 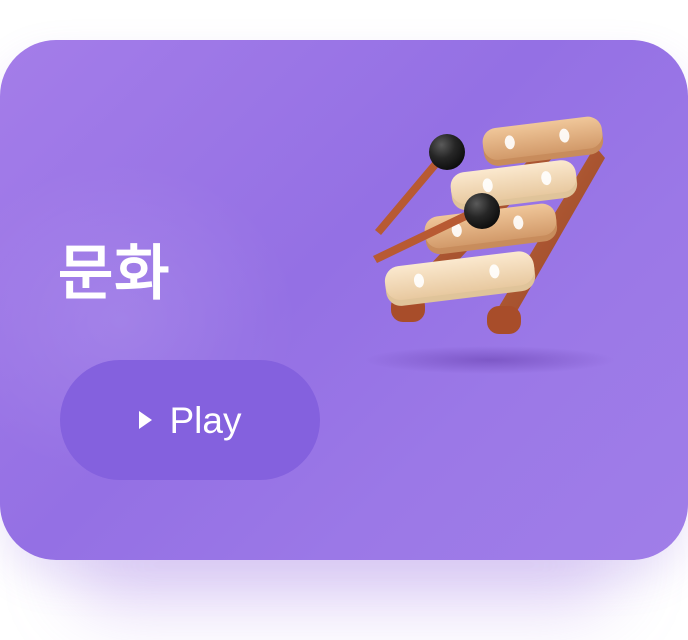 I want to click on mallet-head-top, so click(x=447, y=152).